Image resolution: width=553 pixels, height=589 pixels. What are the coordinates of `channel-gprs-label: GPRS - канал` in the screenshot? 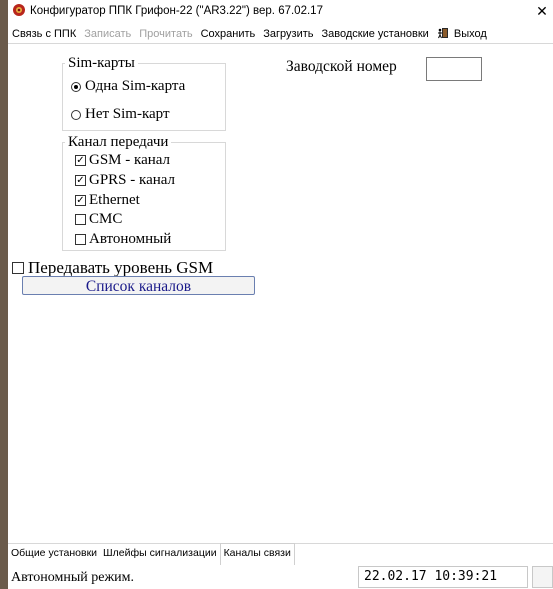 It's located at (132, 180).